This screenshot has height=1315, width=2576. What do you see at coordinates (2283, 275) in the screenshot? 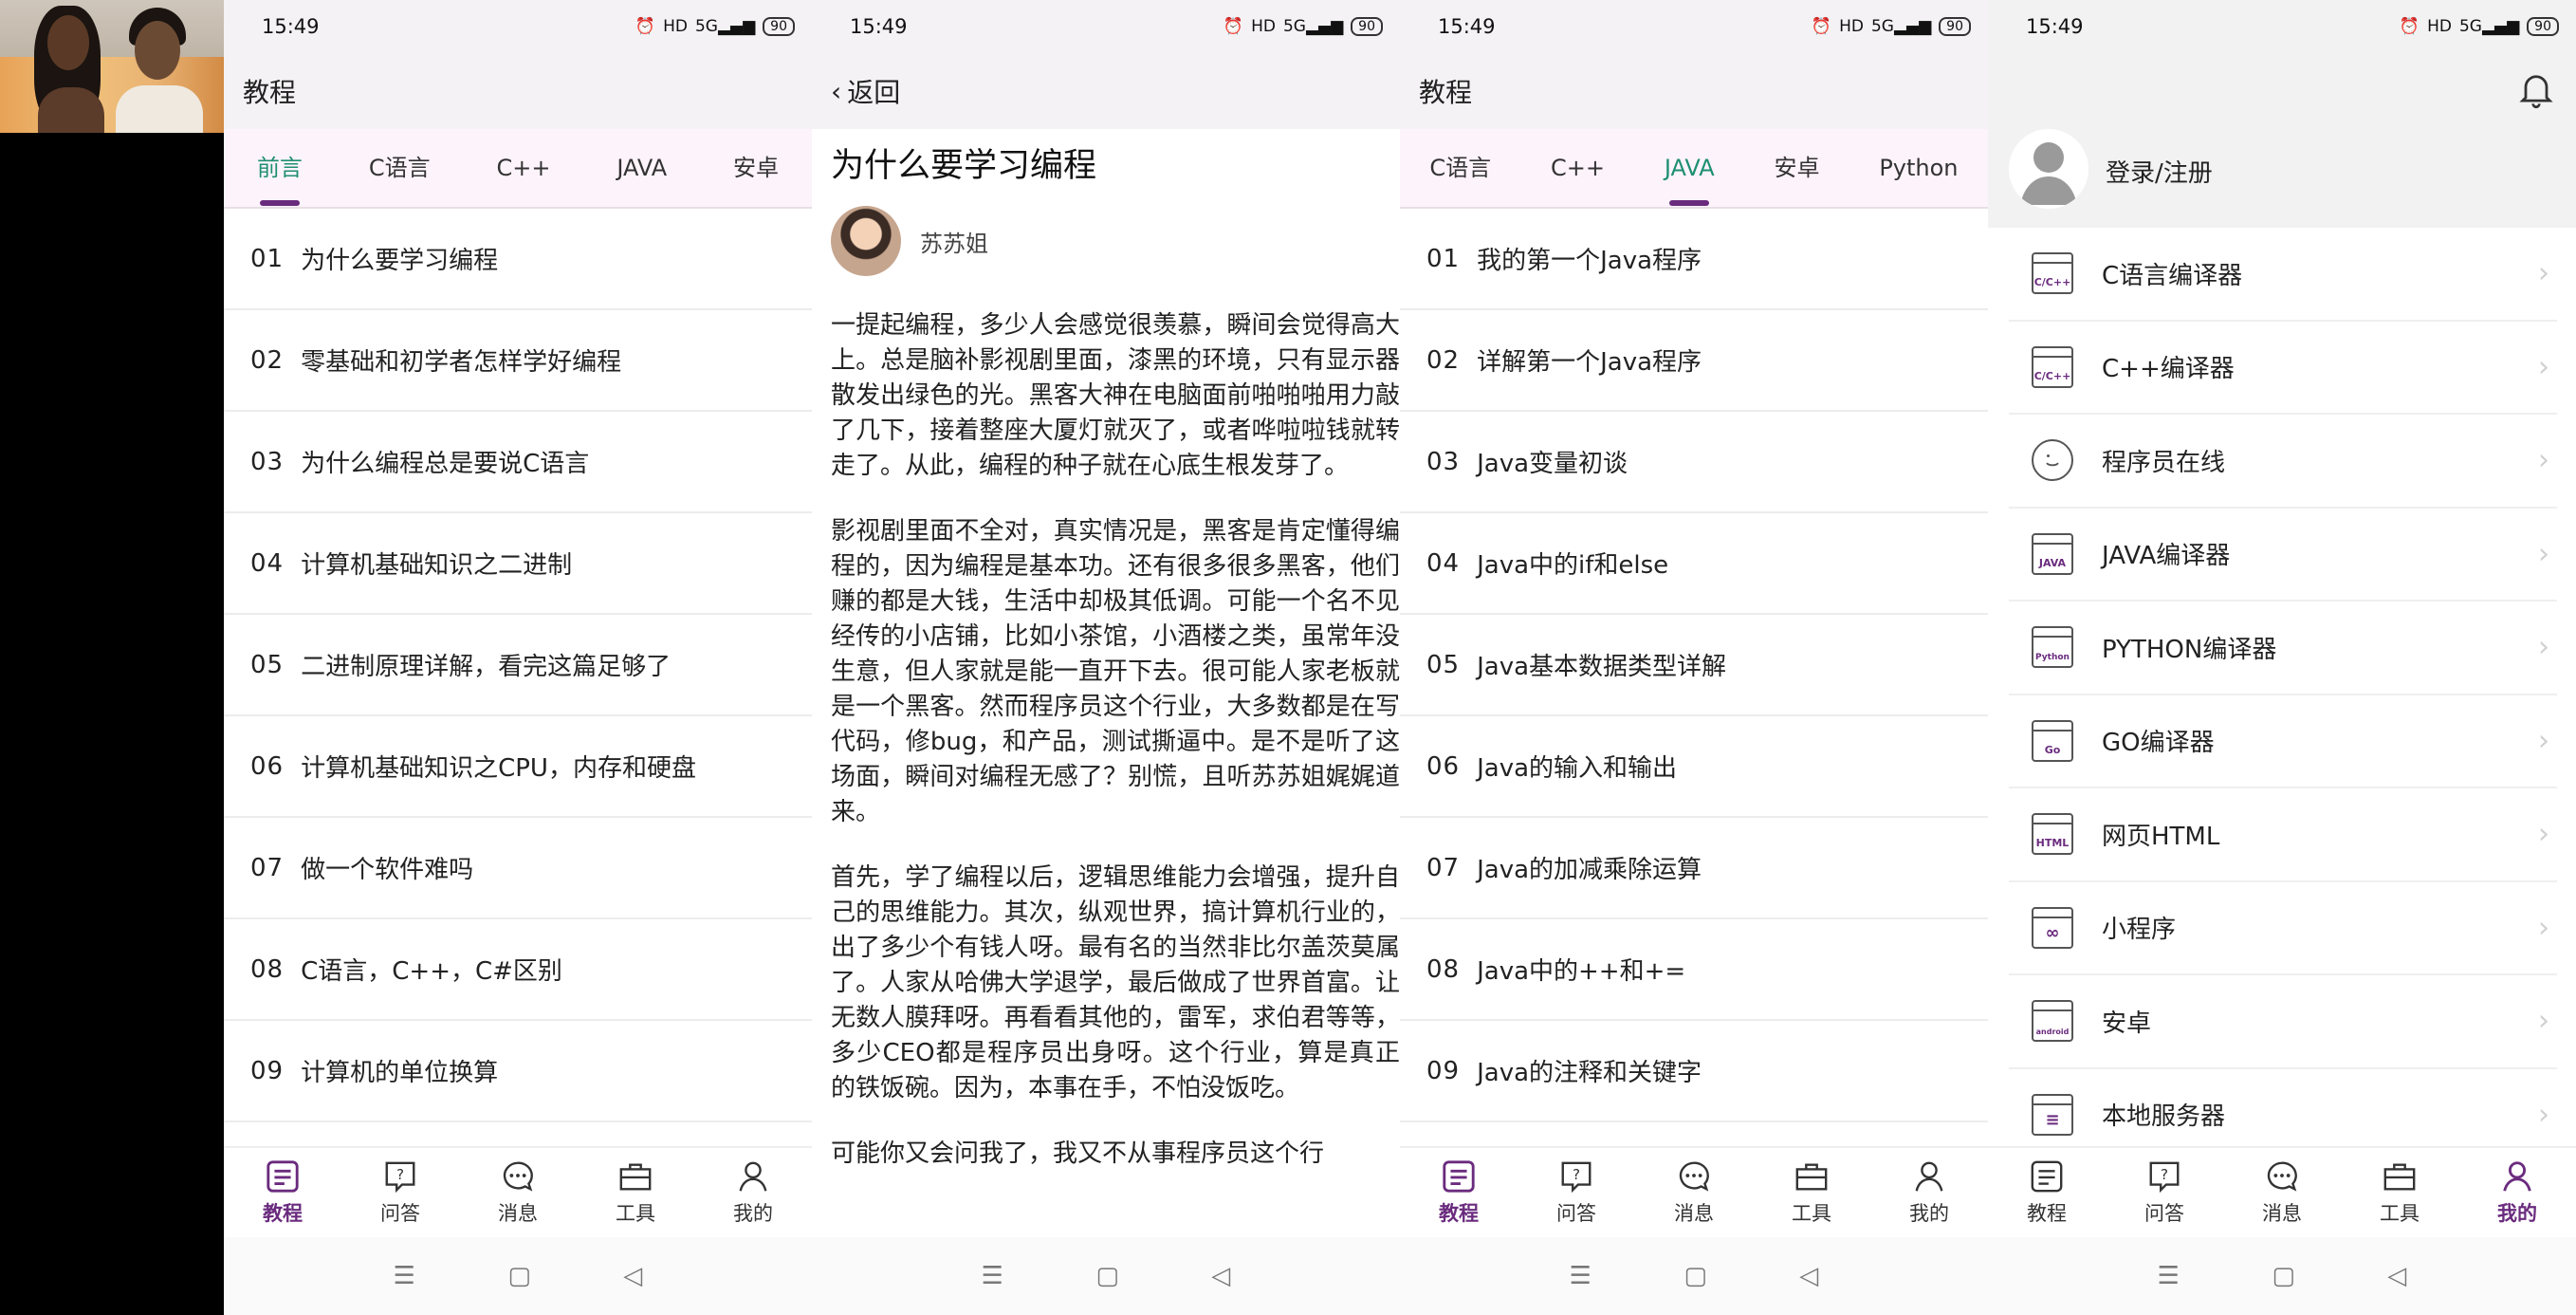
I see `menu-item-c-compiler: C/C++ C语言编译器 ›` at bounding box center [2283, 275].